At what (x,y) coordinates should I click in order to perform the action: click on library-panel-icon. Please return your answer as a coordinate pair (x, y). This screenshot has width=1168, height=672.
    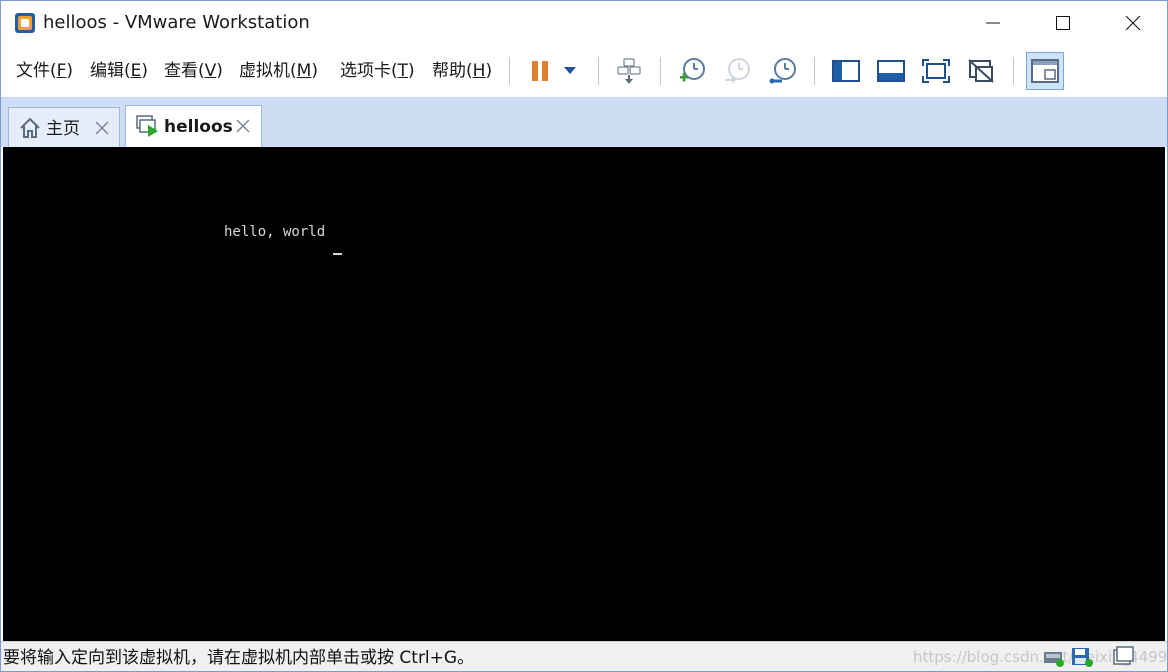
    Looking at the image, I should click on (846, 71).